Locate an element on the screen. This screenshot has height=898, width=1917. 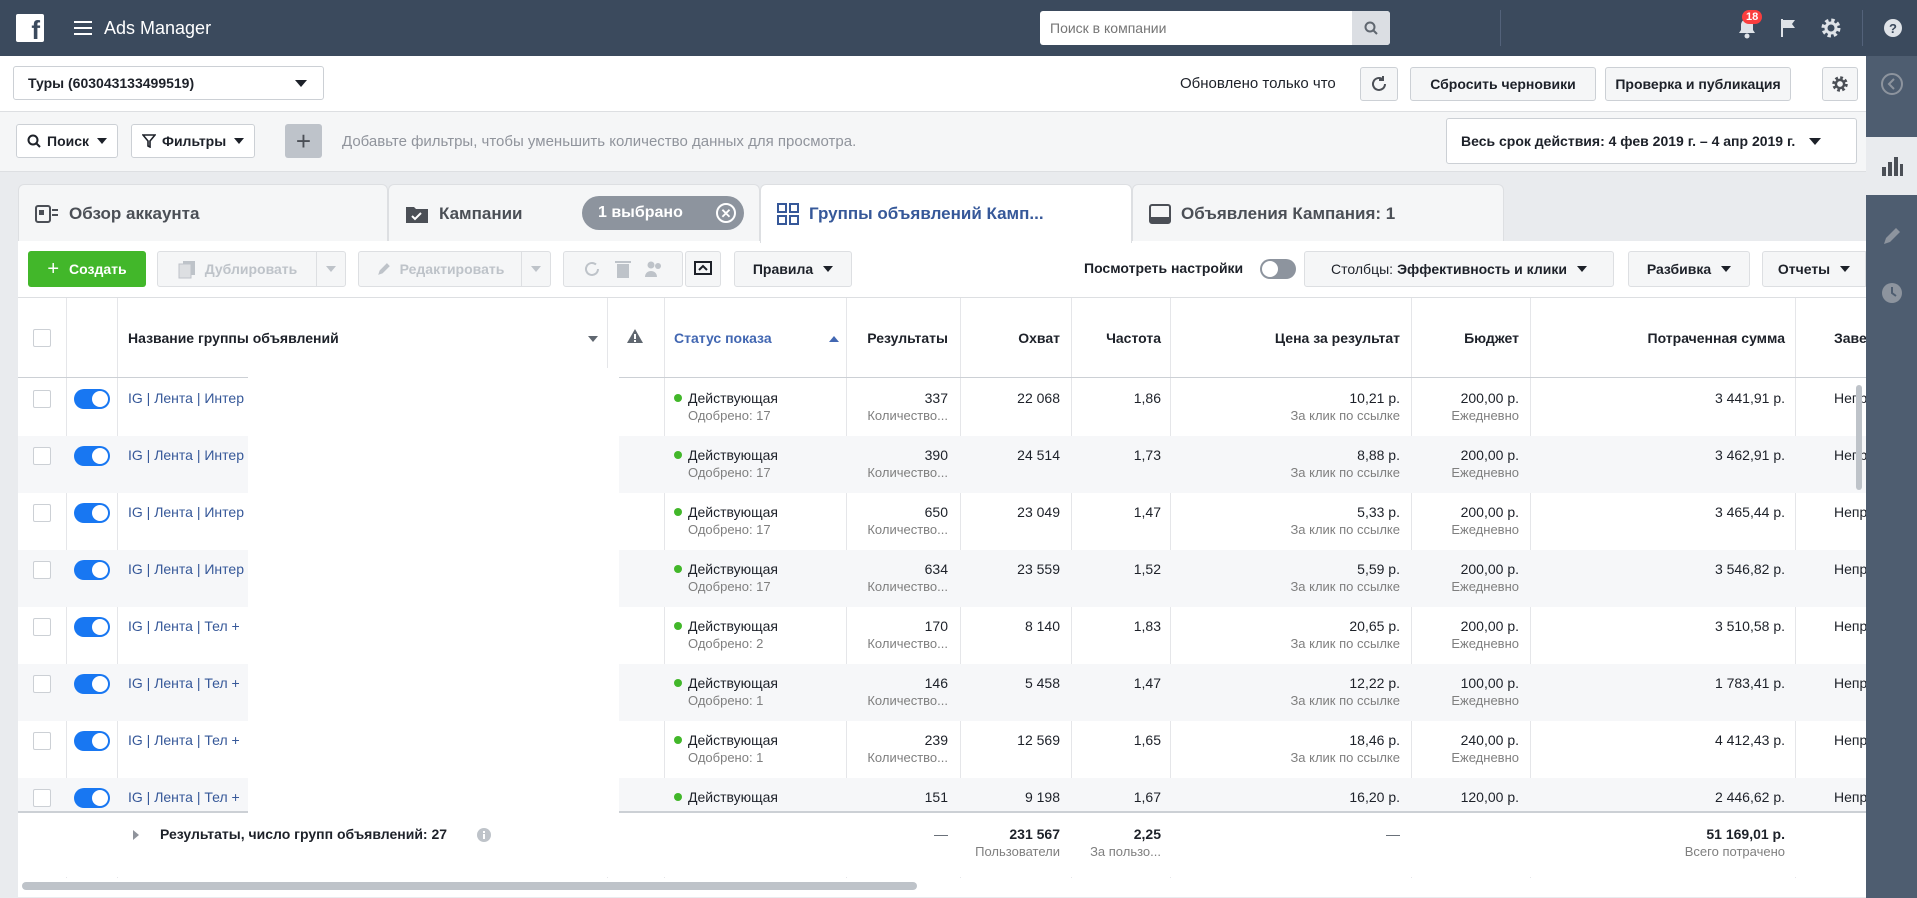
revert-icon is located at coordinates (592, 269).